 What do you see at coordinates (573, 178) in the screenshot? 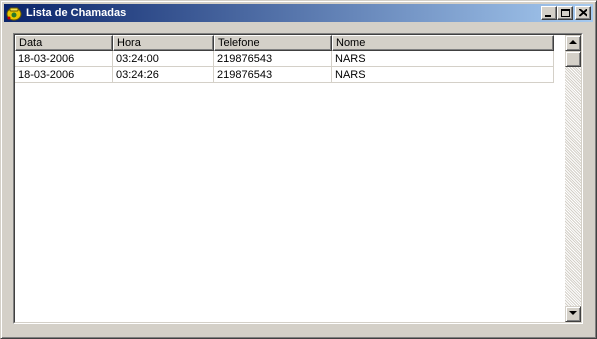
I see `vertical-scrollbar` at bounding box center [573, 178].